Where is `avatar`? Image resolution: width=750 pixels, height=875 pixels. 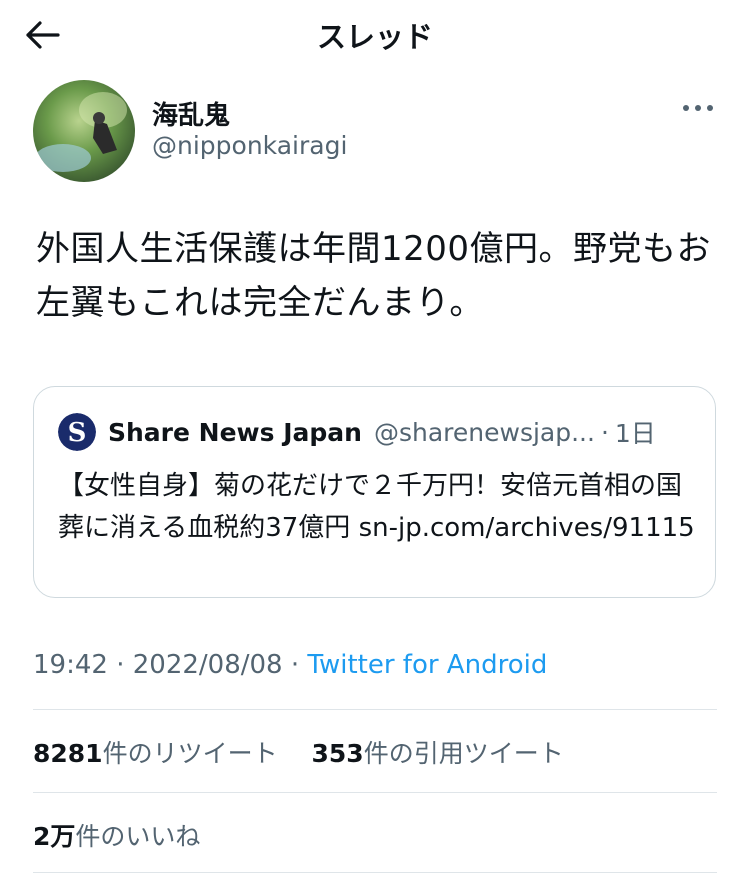
avatar is located at coordinates (84, 131).